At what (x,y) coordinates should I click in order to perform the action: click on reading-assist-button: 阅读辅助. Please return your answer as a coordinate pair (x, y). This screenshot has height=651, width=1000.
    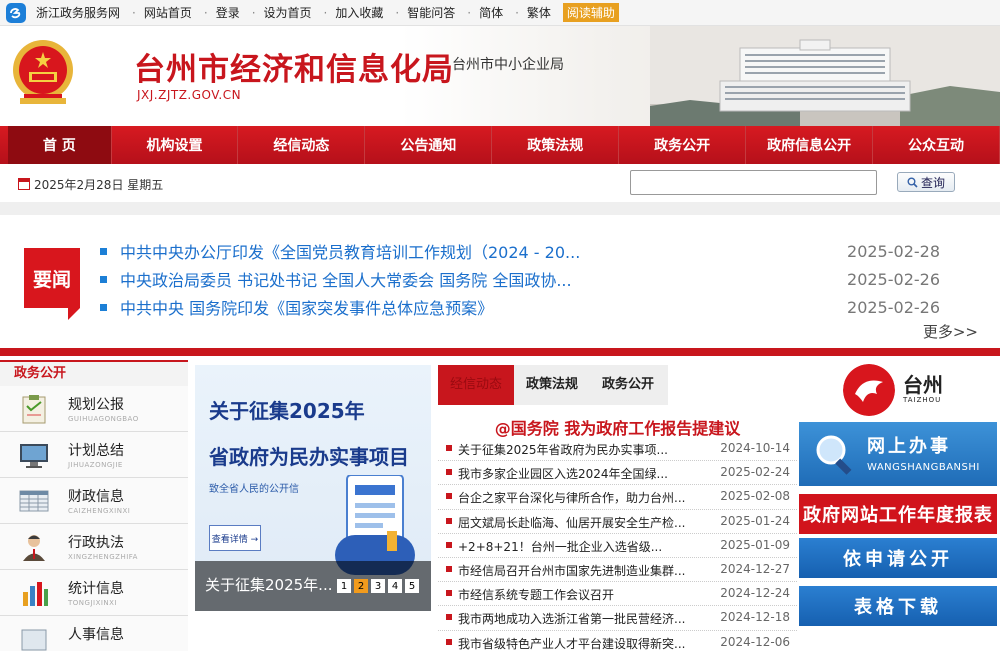
    Looking at the image, I should click on (590, 12).